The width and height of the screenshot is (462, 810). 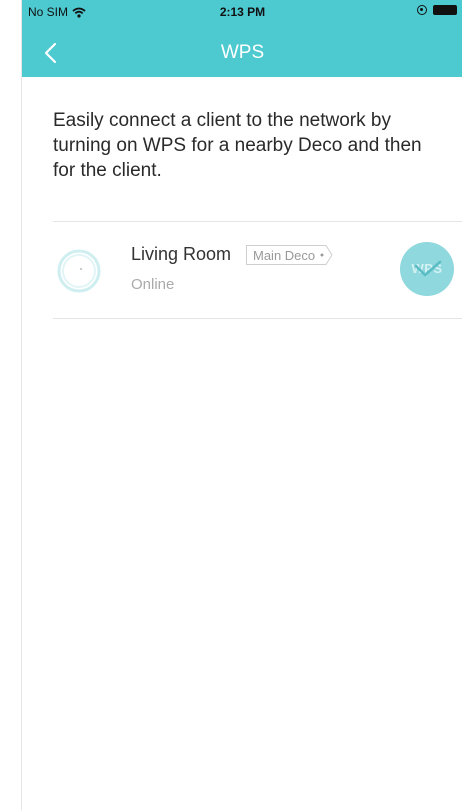 What do you see at coordinates (181, 254) in the screenshot?
I see `device-name: Living Room` at bounding box center [181, 254].